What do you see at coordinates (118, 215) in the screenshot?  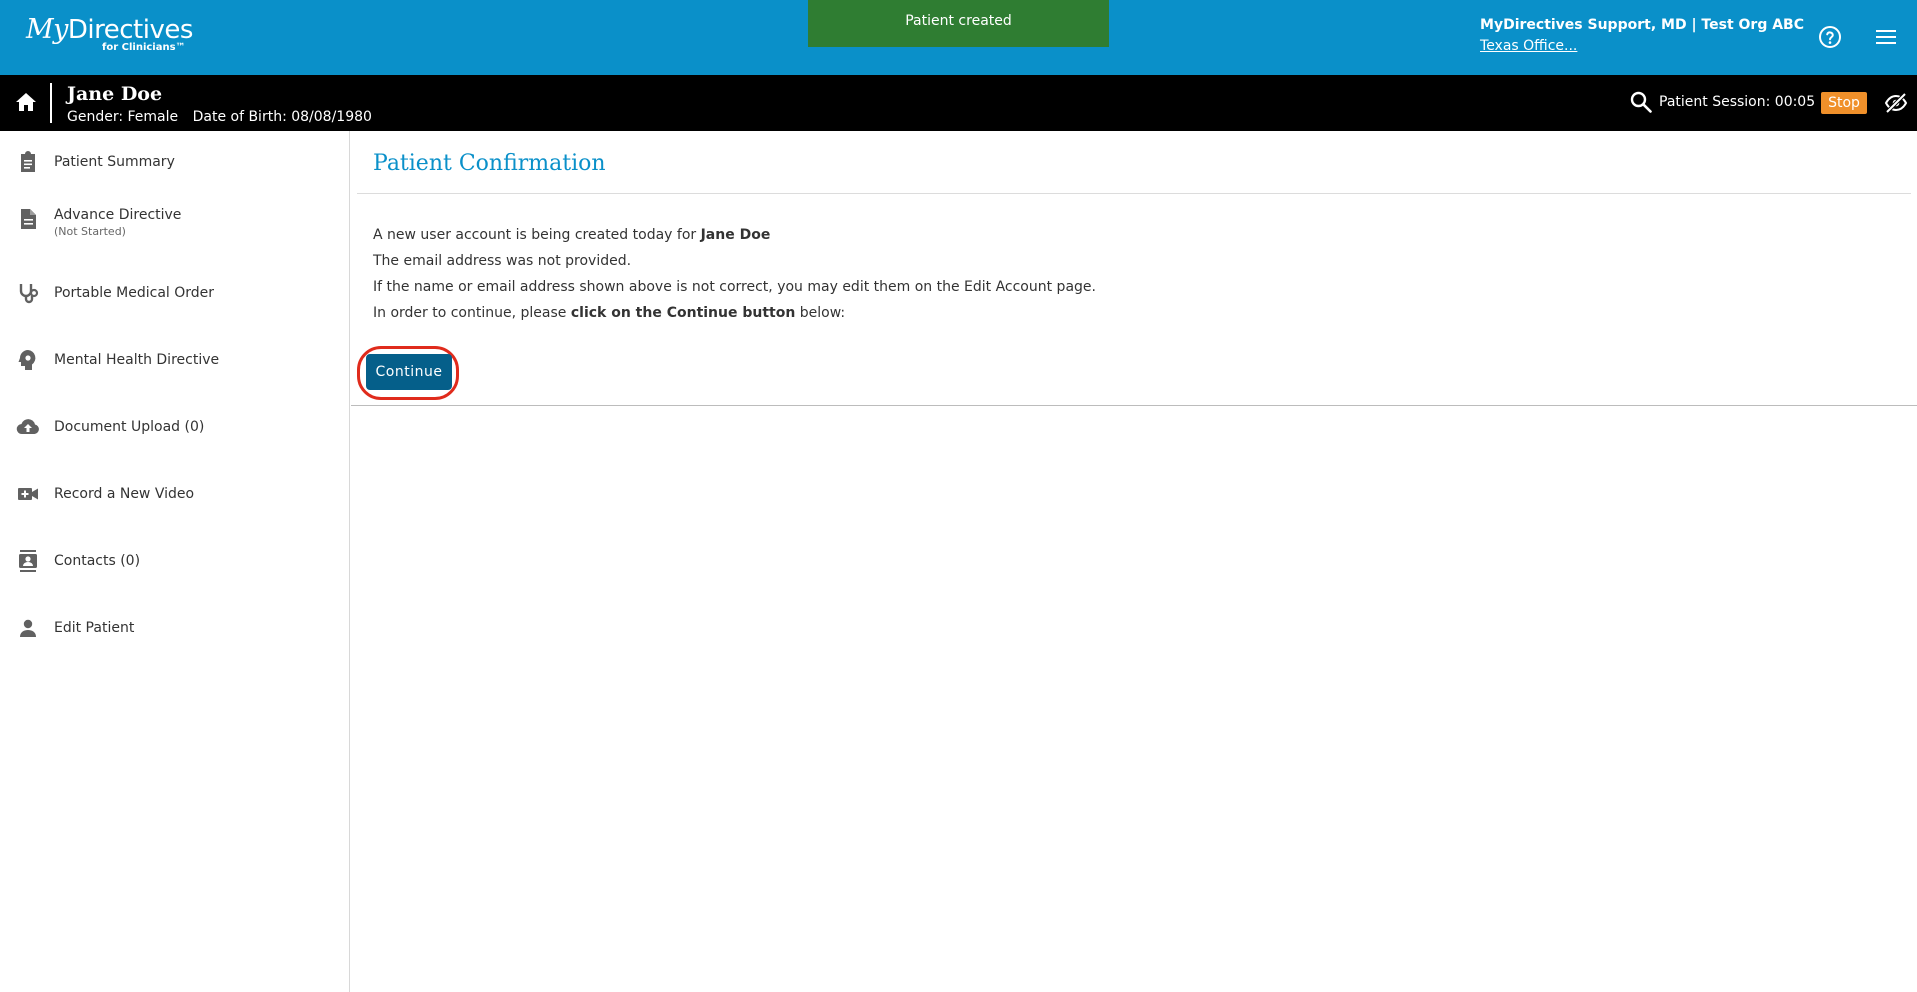 I see `sidebar-item-label: Advance Directive` at bounding box center [118, 215].